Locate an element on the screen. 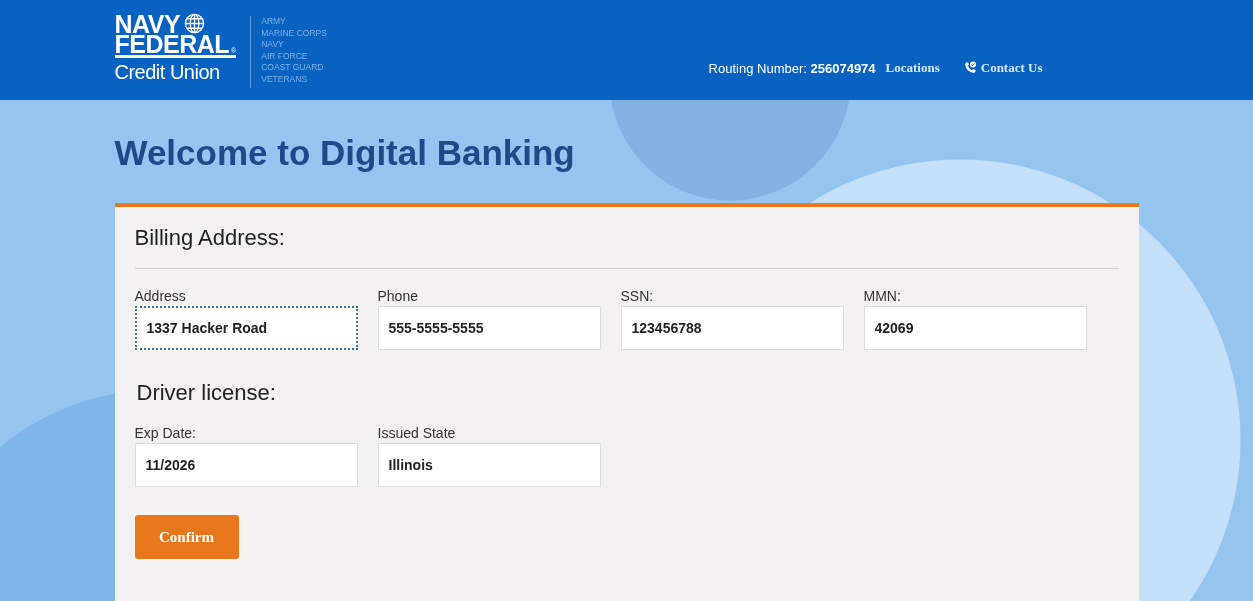 This screenshot has width=1253, height=601. logo-text: NAVY is located at coordinates (147, 23).